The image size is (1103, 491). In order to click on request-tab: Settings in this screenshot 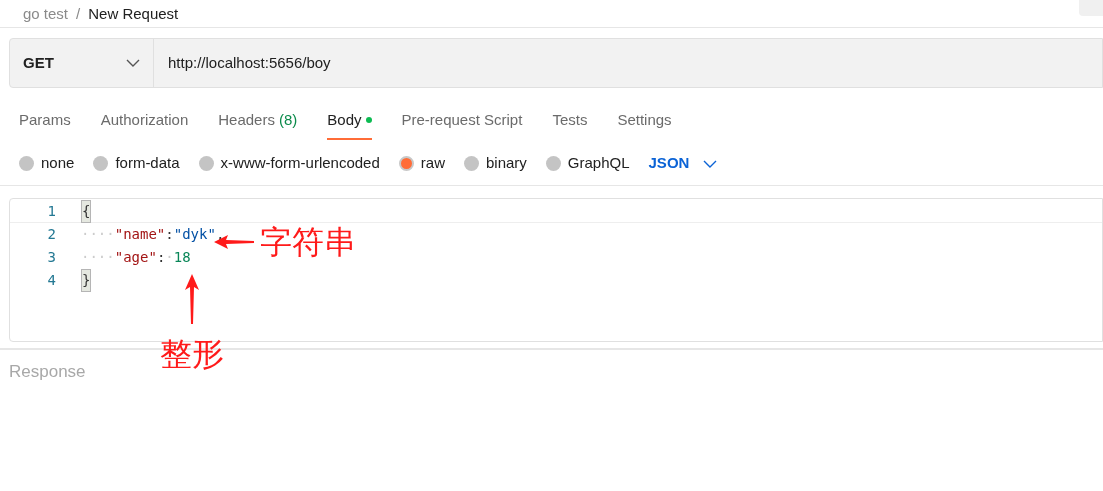, I will do `click(644, 121)`.